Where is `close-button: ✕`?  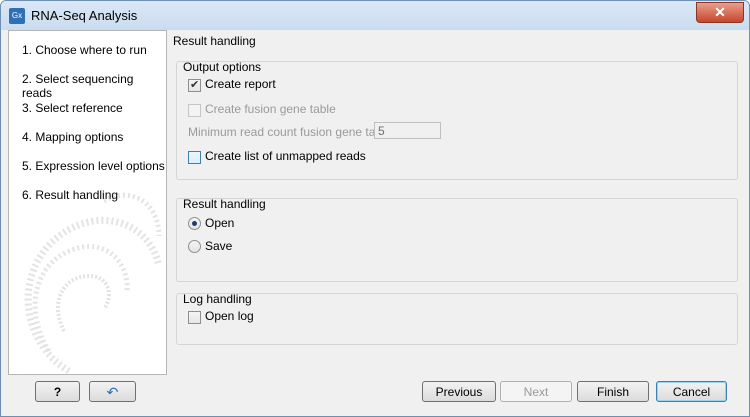
close-button: ✕ is located at coordinates (720, 12).